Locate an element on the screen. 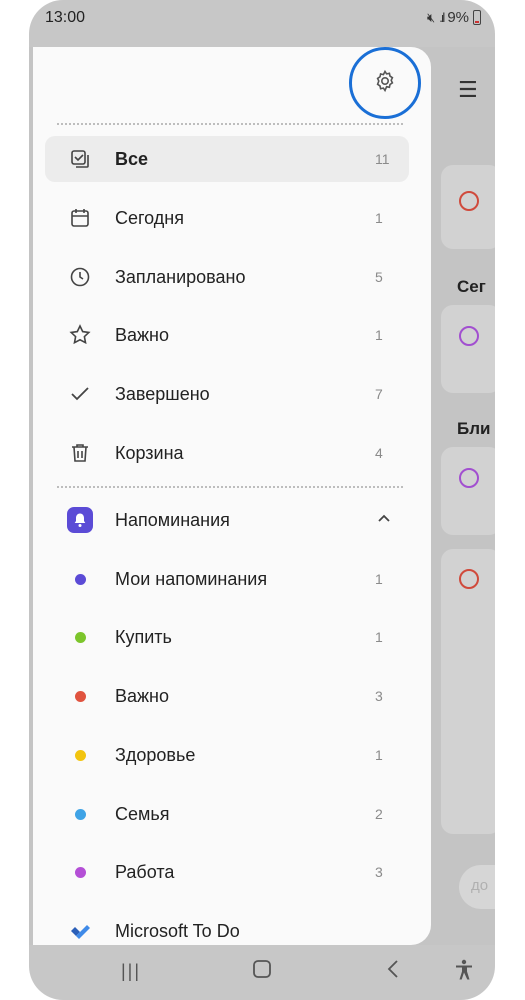 Image resolution: width=525 pixels, height=1000 pixels. list-item-all: Все 11 is located at coordinates (227, 159).